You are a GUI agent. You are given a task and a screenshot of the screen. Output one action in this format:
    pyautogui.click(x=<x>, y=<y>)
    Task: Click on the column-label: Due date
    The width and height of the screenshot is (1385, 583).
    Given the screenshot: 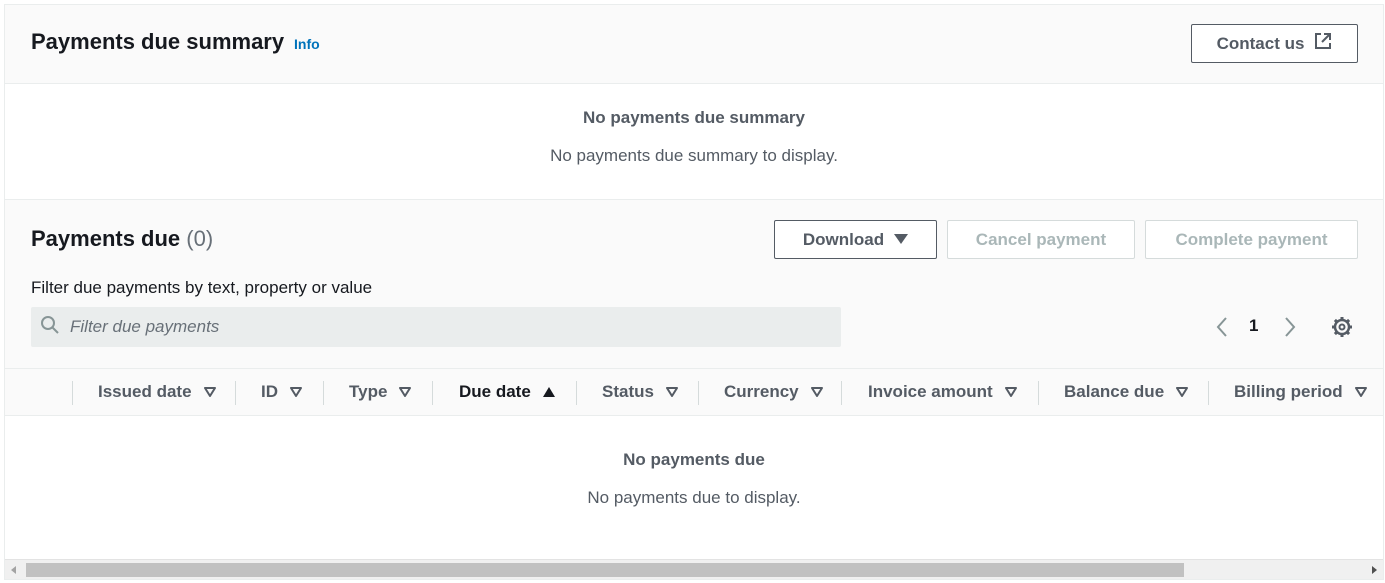 What is the action you would take?
    pyautogui.click(x=495, y=391)
    